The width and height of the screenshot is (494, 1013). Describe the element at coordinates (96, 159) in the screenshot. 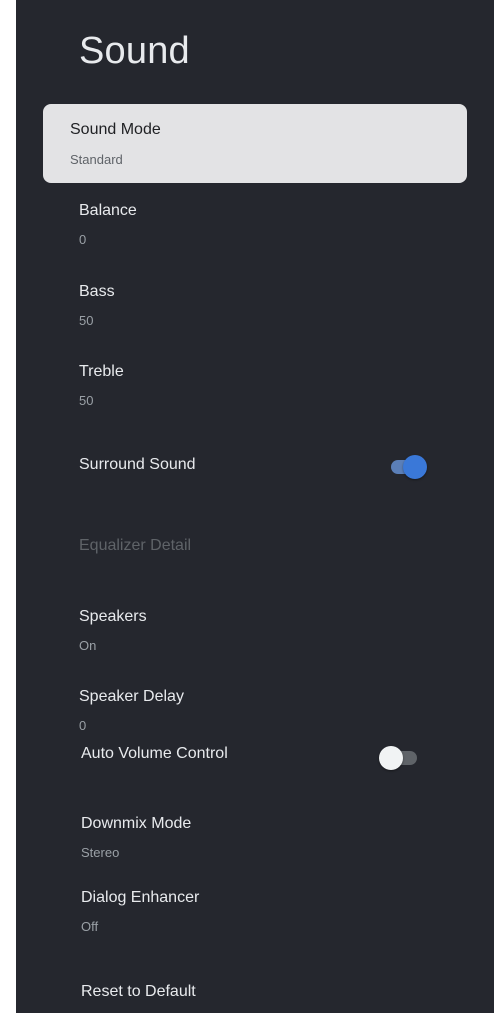

I see `sound-mode-value: Standard` at that location.